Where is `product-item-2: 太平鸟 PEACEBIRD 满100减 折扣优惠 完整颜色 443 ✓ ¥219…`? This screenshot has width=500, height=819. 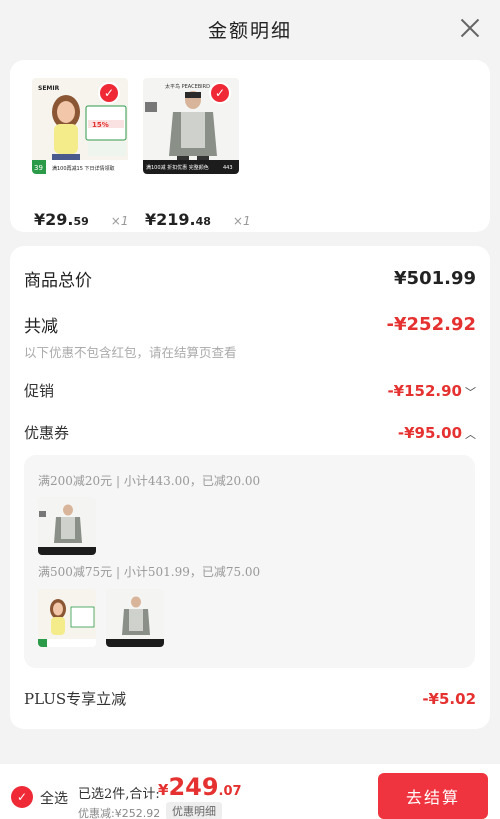 product-item-2: 太平鸟 PEACEBIRD 满100减 折扣优惠 完整颜色 443 ✓ ¥219… is located at coordinates (197, 153).